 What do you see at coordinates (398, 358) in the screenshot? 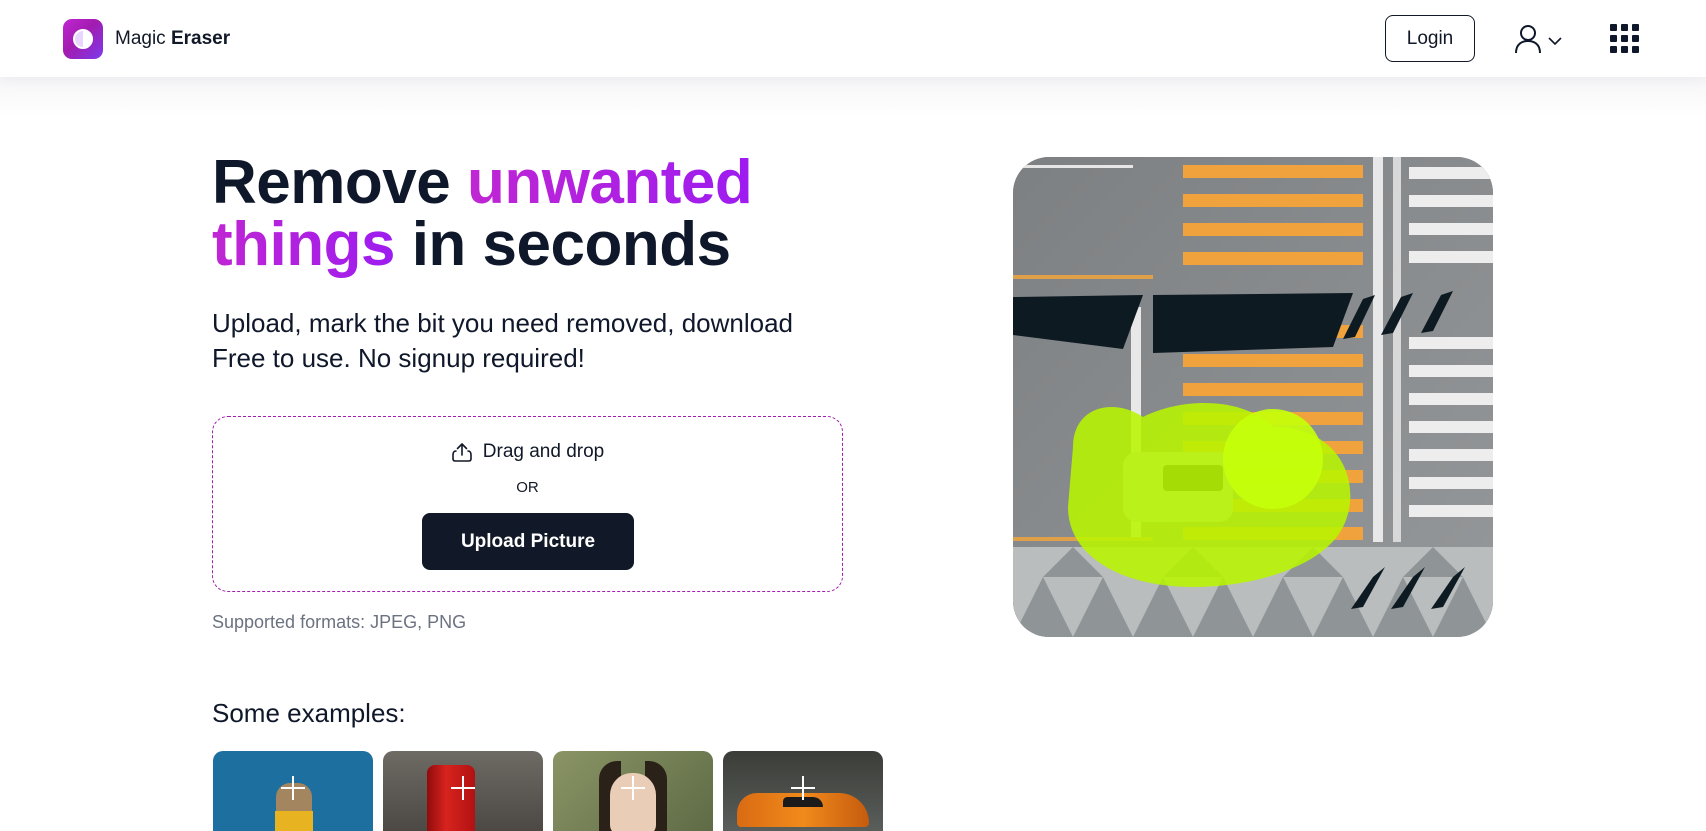
I see `subtitle-line2: Free to use. No signup required!` at bounding box center [398, 358].